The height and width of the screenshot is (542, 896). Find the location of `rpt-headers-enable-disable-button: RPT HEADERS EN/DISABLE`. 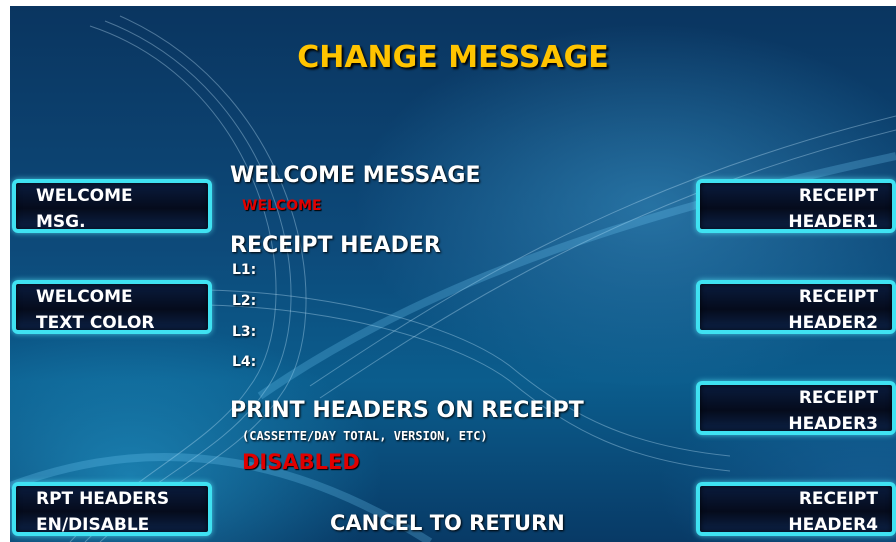

rpt-headers-enable-disable-button: RPT HEADERS EN/DISABLE is located at coordinates (112, 509).